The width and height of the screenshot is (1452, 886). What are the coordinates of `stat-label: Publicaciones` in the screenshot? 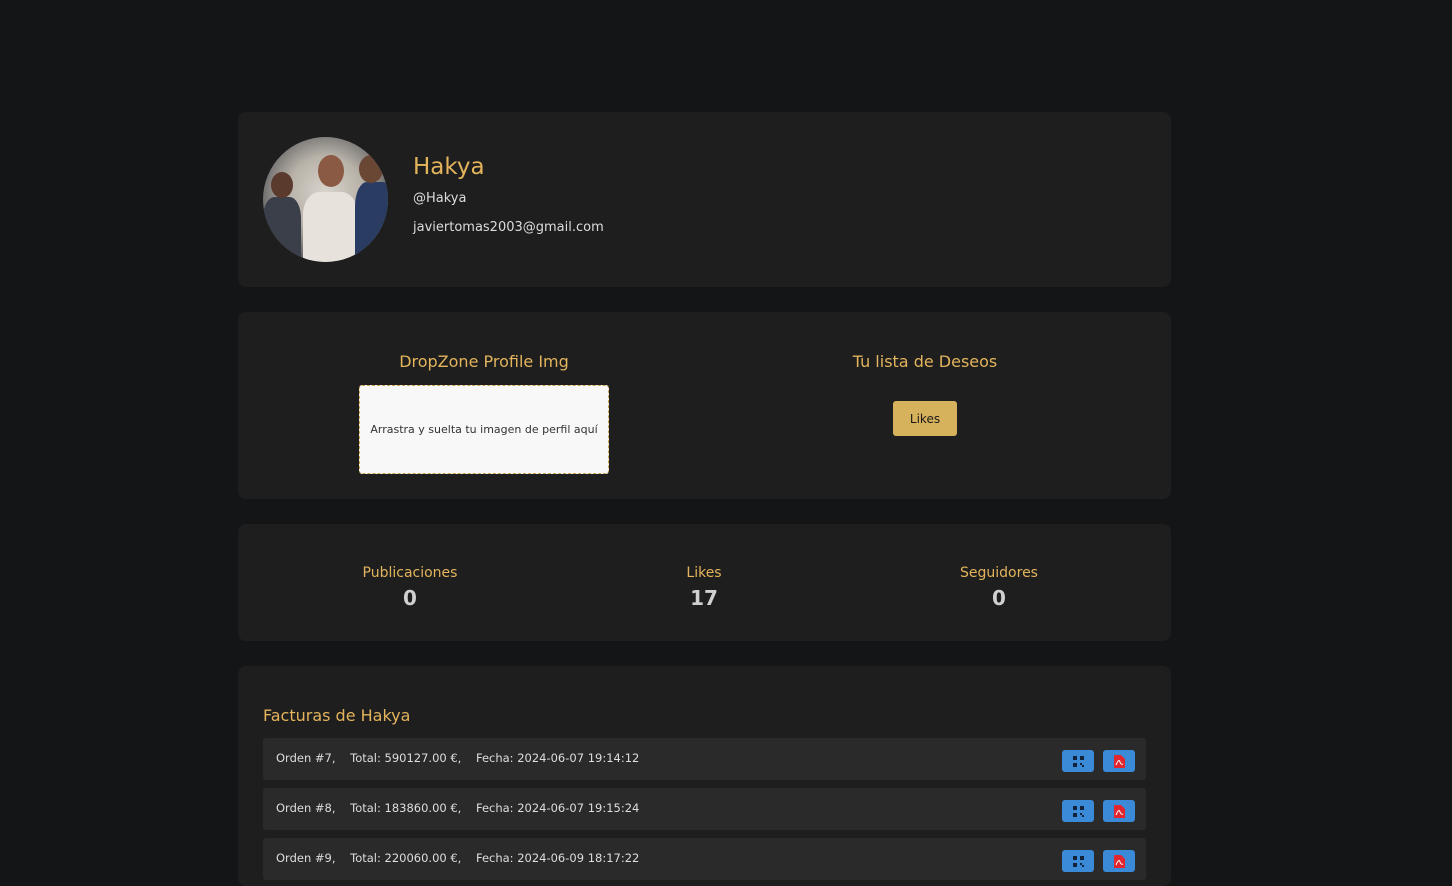 It's located at (410, 573).